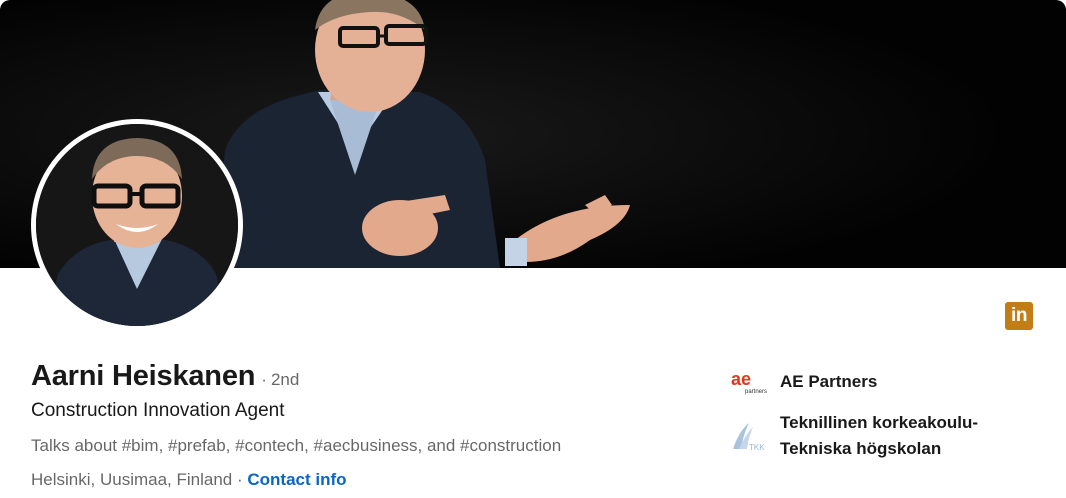 This screenshot has height=498, width=1066. I want to click on name-row: Aarni Heiskanen · 2nd, so click(165, 376).